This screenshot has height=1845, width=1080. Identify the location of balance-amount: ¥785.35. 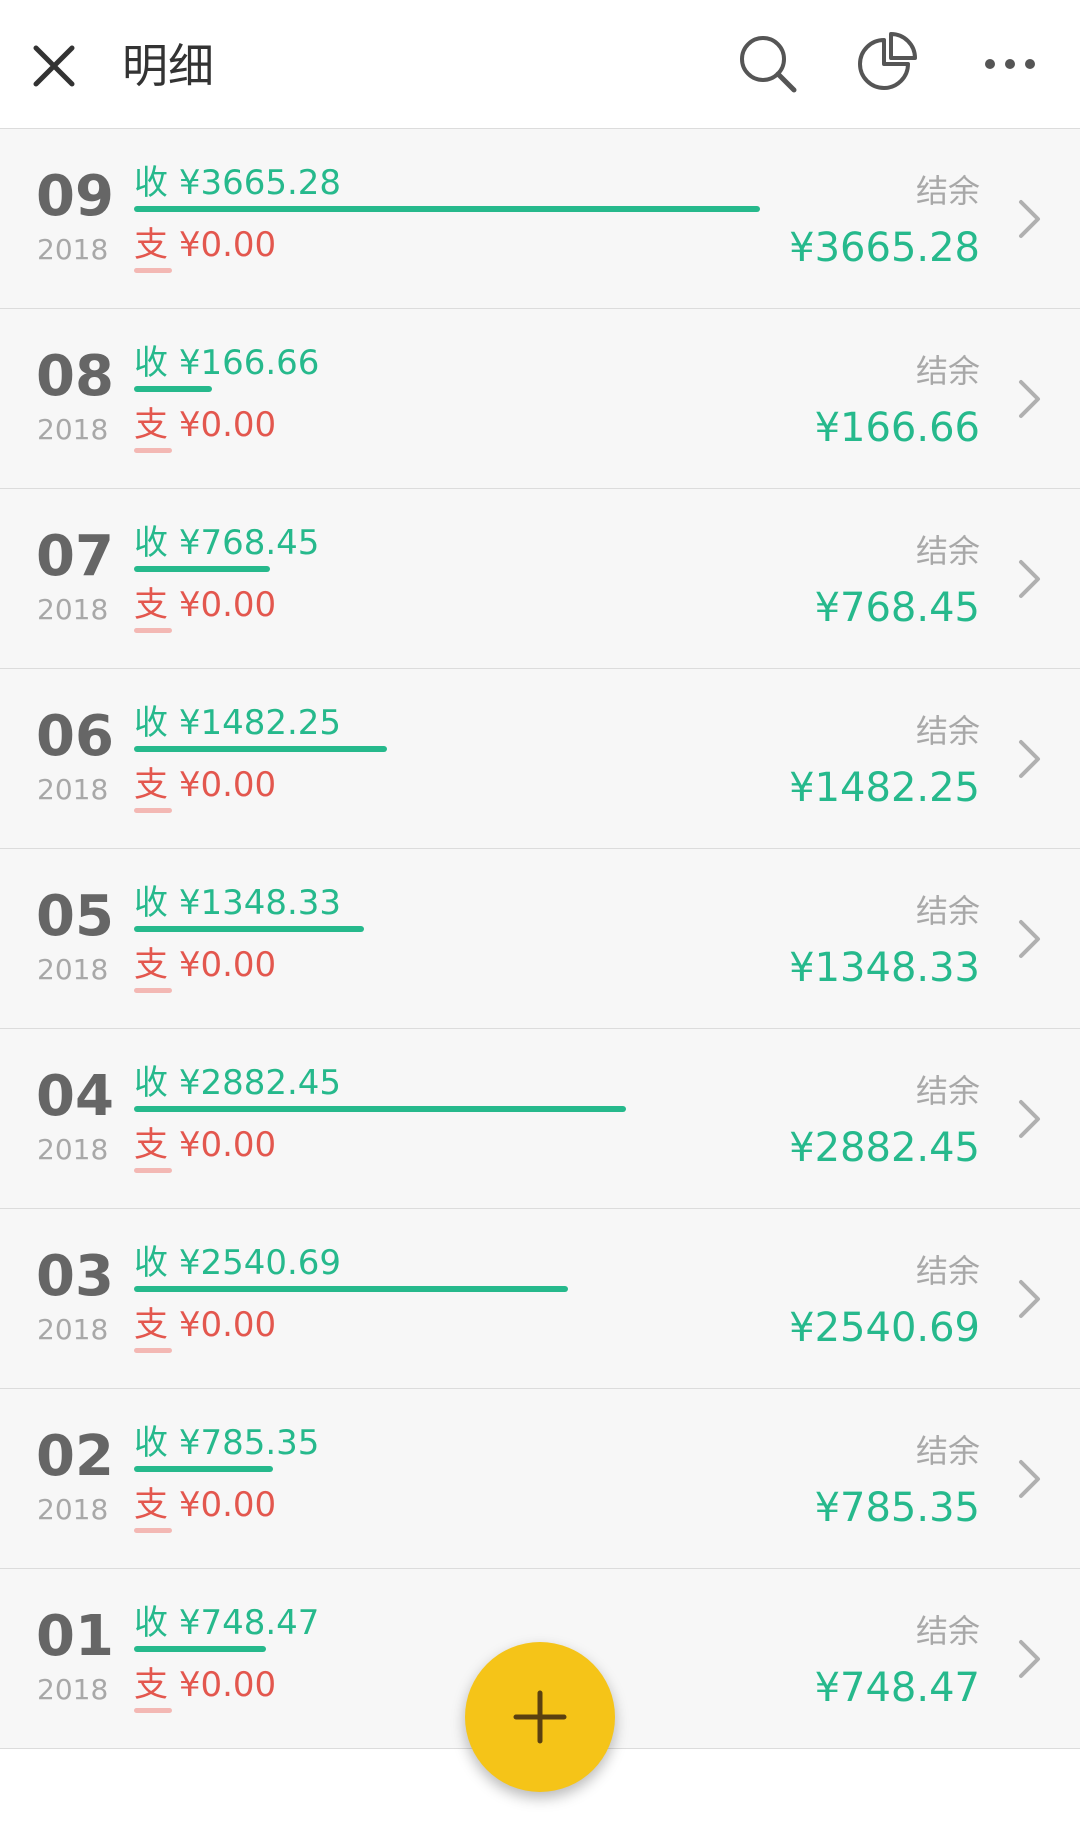
(897, 1508).